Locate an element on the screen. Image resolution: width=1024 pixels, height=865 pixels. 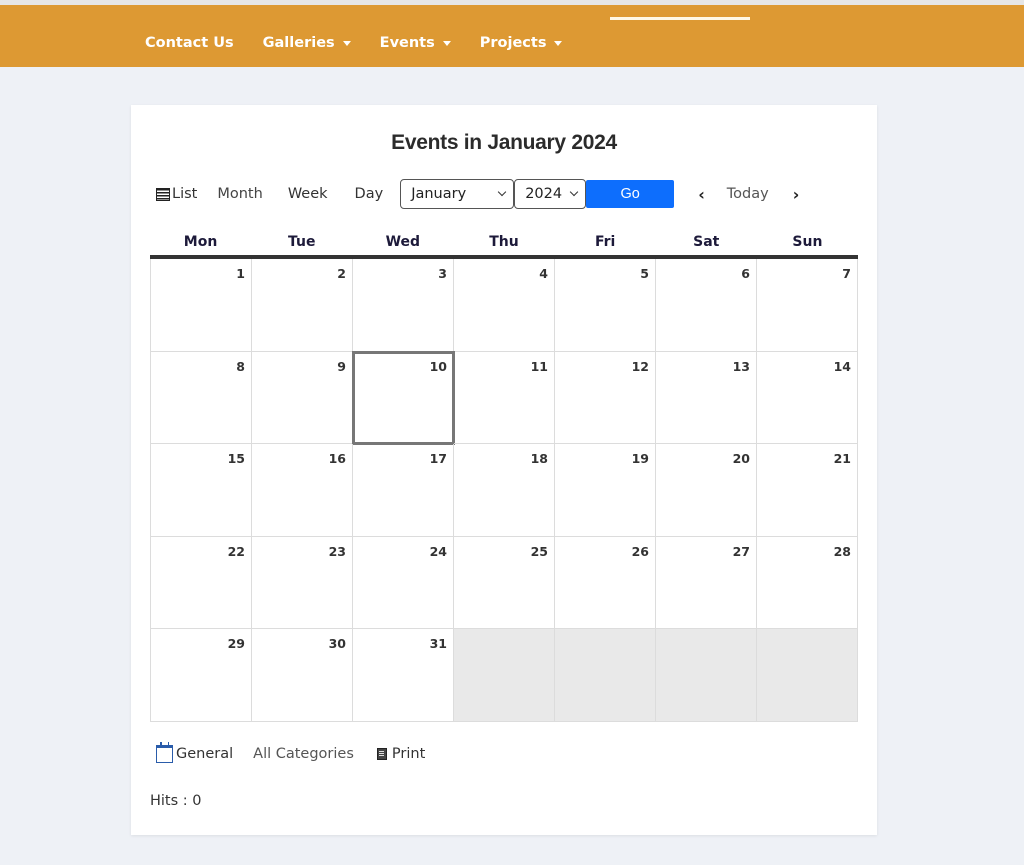
day-cell: 6 is located at coordinates (706, 305).